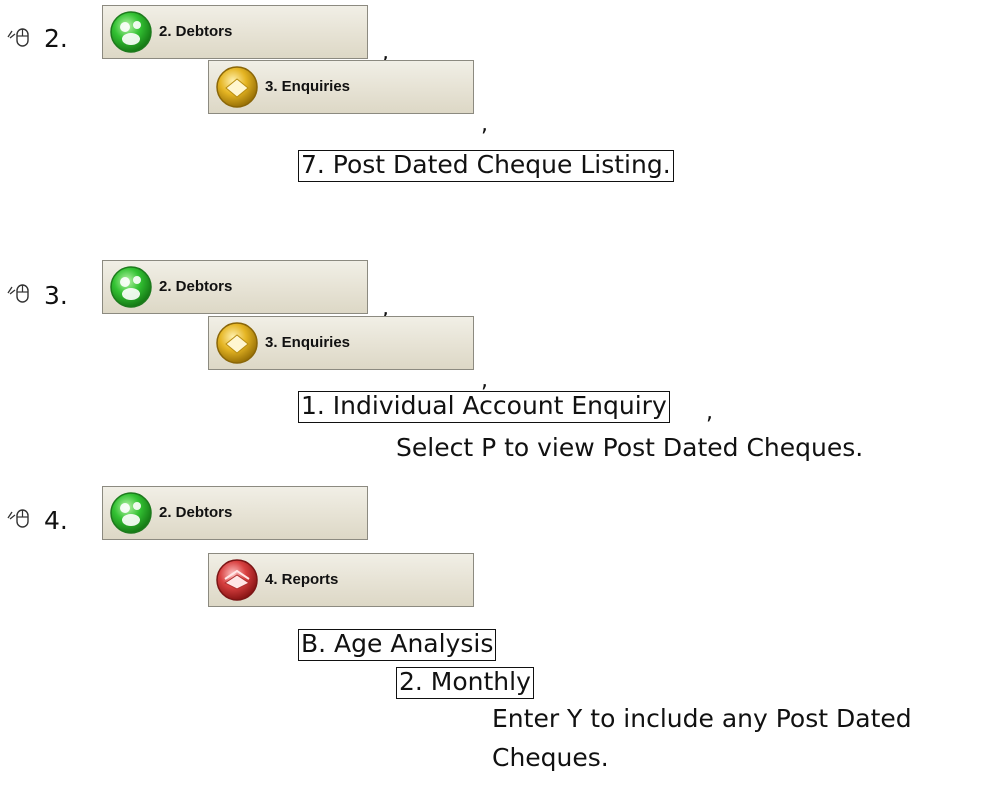 This screenshot has width=992, height=787. I want to click on instruction-note-continued: Cheques., so click(550, 757).